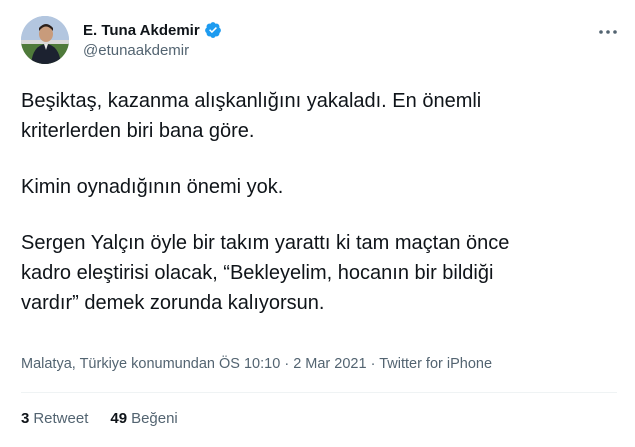  Describe the element at coordinates (99, 418) in the screenshot. I see `tweet-stats: 3 Retweet 49 Beğeni` at that location.